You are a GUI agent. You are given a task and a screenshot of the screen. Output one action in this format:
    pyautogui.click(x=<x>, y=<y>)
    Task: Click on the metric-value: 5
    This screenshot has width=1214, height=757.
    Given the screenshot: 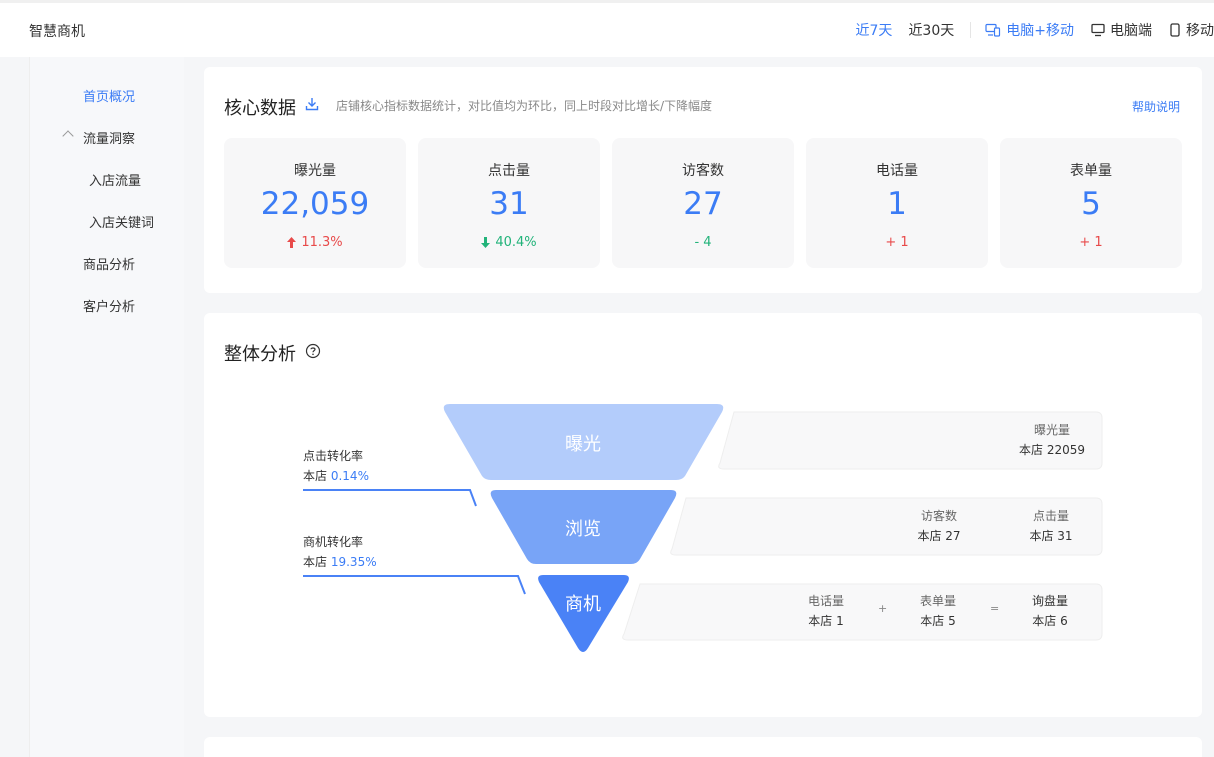 What is the action you would take?
    pyautogui.click(x=1091, y=204)
    